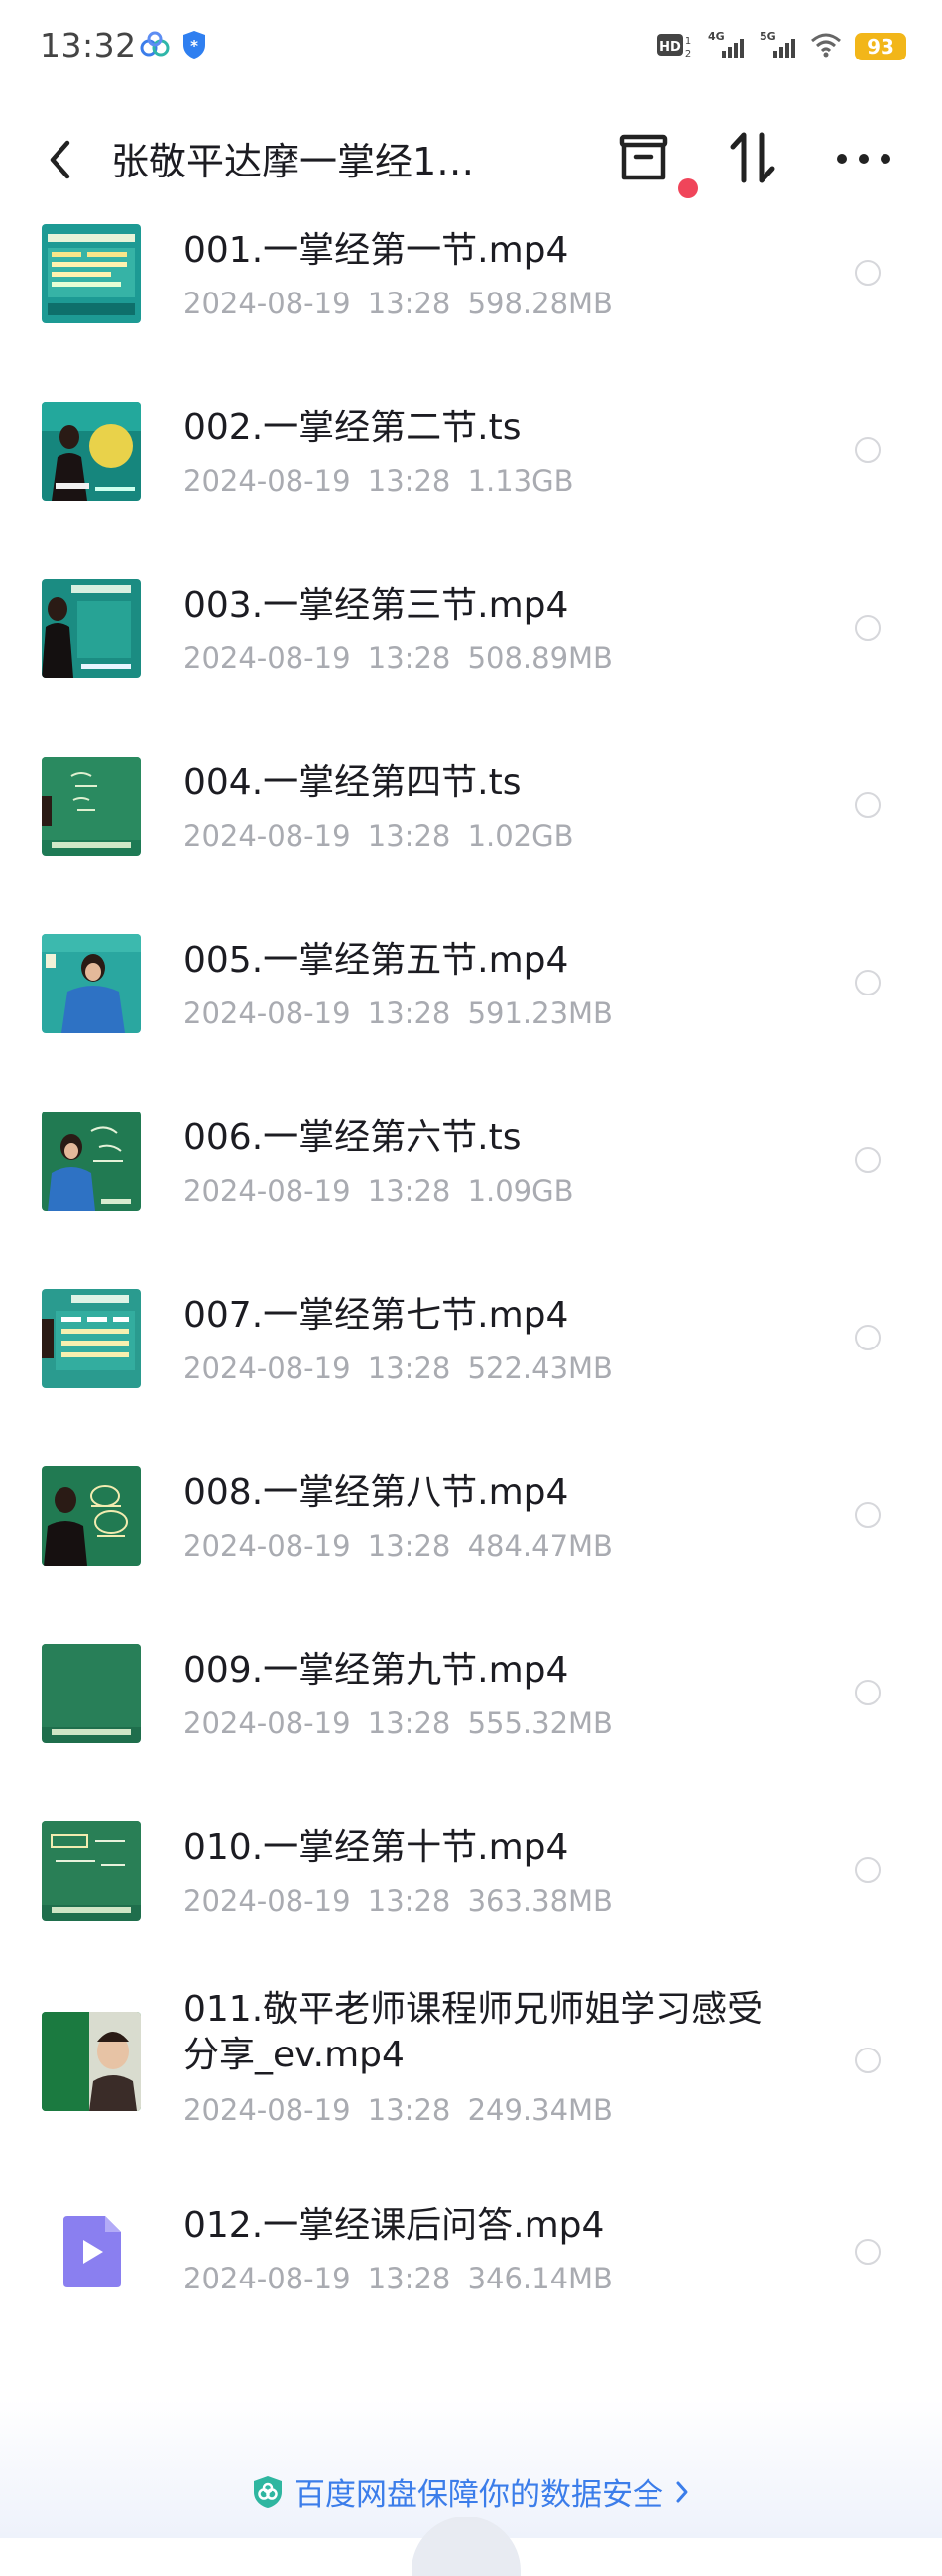 The height and width of the screenshot is (2576, 942). Describe the element at coordinates (777, 46) in the screenshot. I see `5g-signal-icon: 5G` at that location.